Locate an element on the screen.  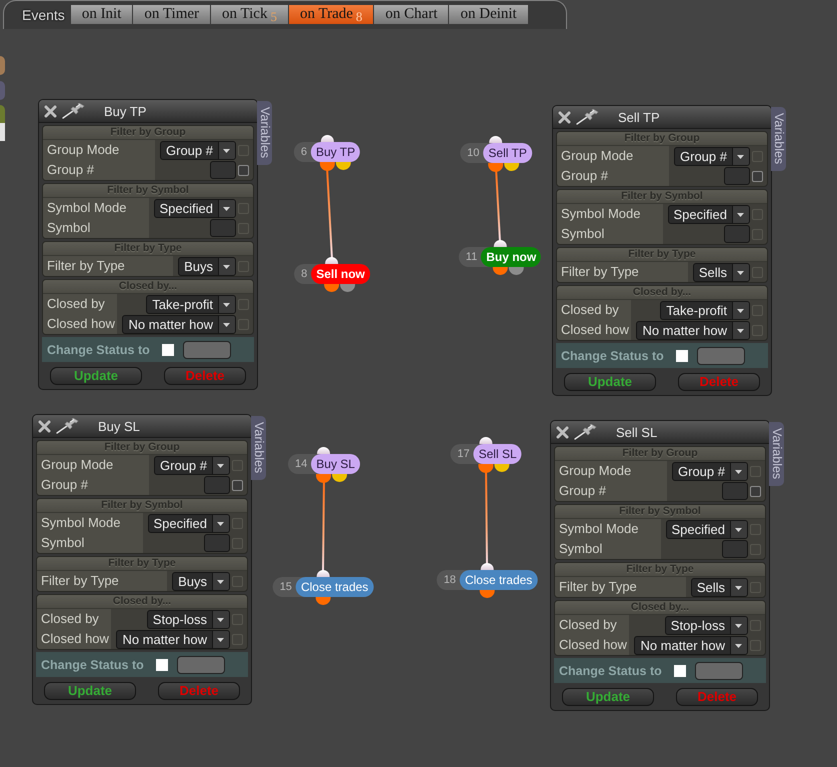
partial-node-drawing is located at coordinates (2, 90).